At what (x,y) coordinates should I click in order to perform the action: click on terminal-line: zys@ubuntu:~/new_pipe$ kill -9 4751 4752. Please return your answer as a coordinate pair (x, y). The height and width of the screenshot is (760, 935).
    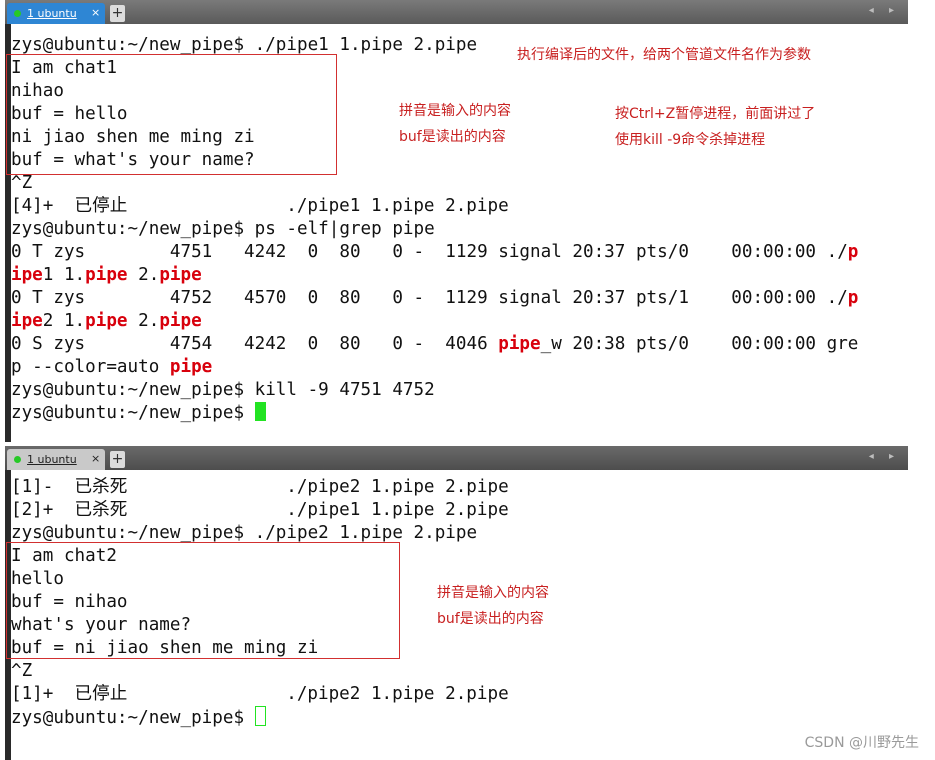
    Looking at the image, I should click on (223, 390).